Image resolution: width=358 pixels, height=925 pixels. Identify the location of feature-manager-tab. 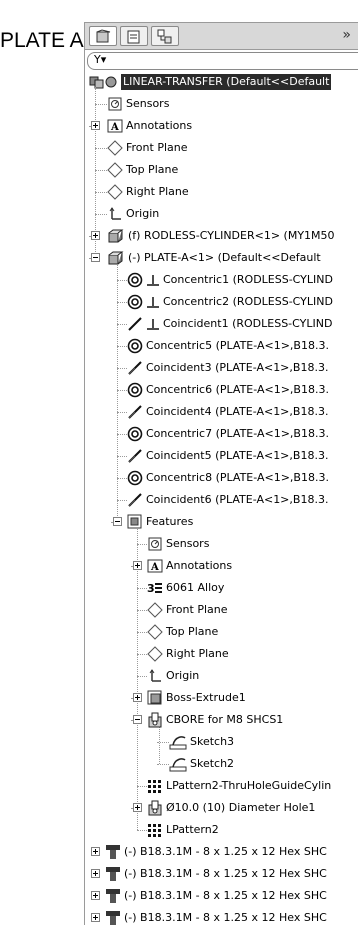
(103, 36).